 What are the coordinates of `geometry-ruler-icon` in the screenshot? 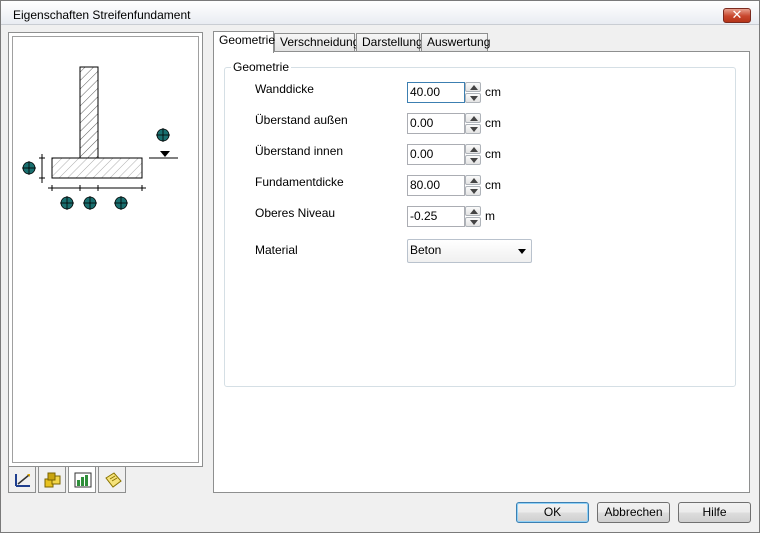 It's located at (22, 480).